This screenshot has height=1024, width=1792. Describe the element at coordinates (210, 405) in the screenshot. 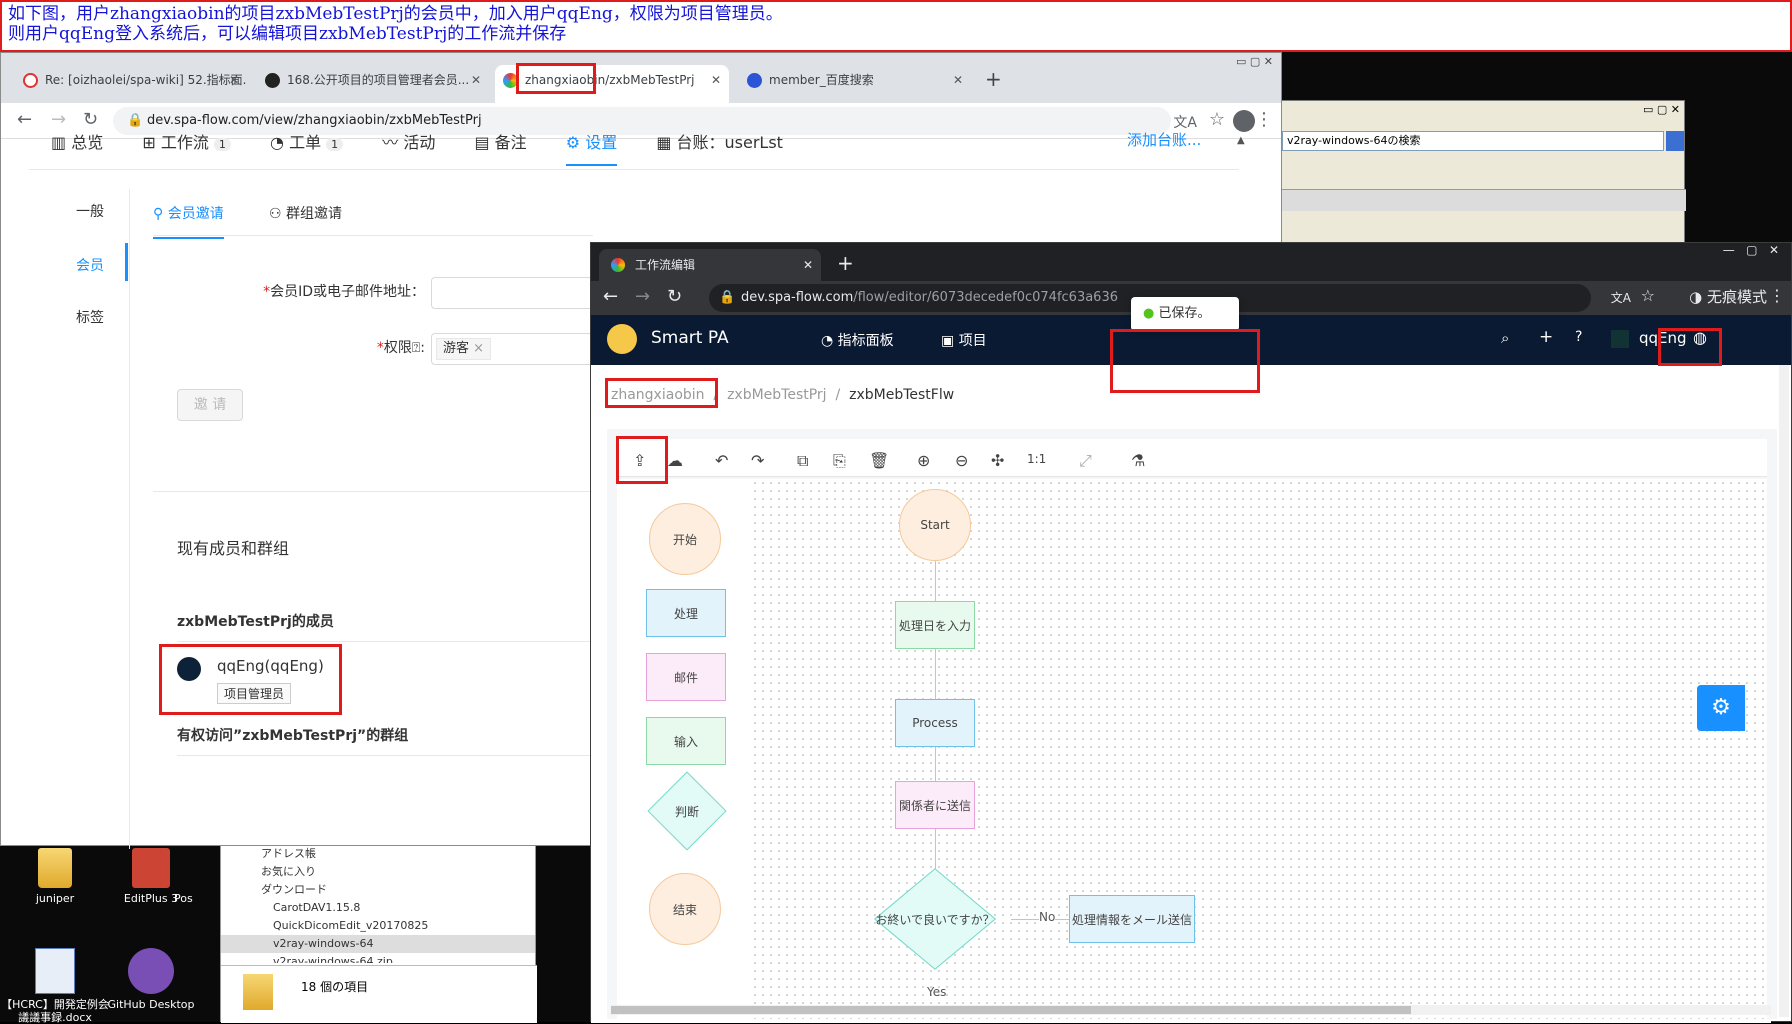

I see `invite-button: 邀 请` at that location.